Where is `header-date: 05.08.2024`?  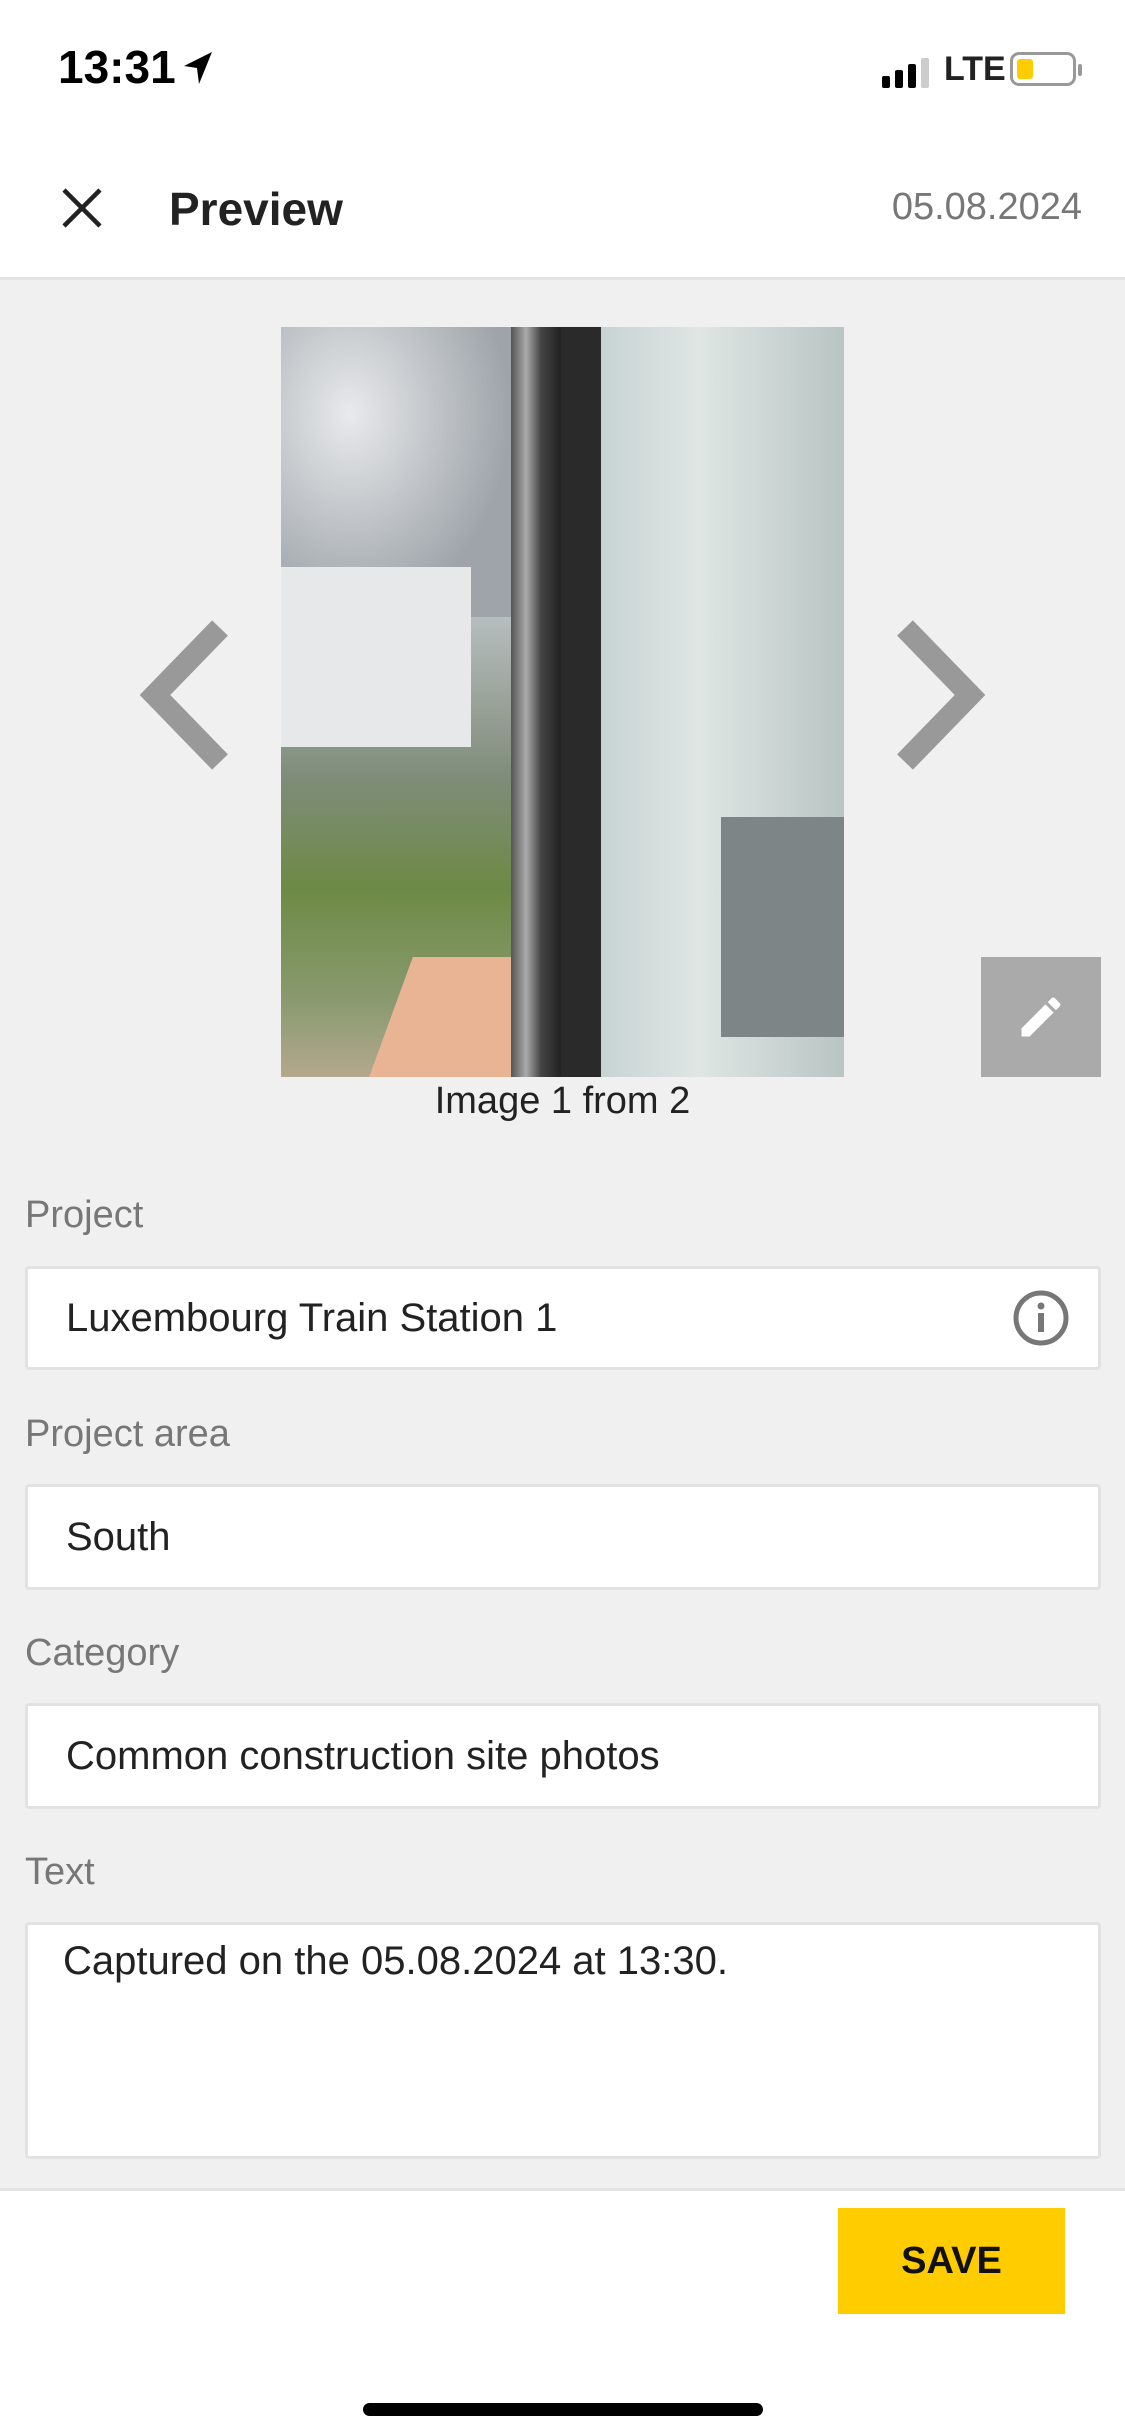 header-date: 05.08.2024 is located at coordinates (986, 207).